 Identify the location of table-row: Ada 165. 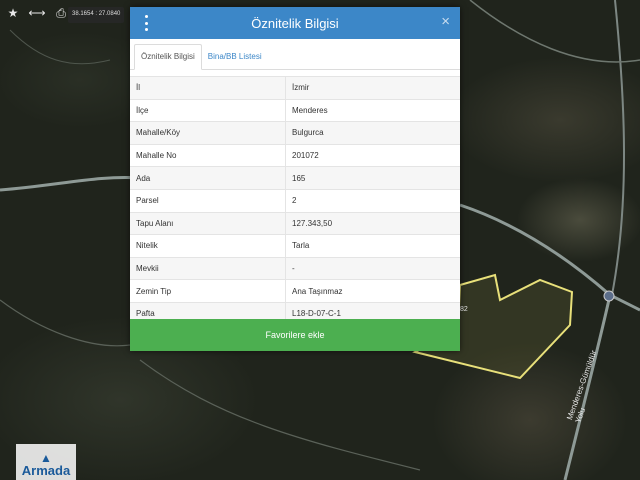
(295, 178).